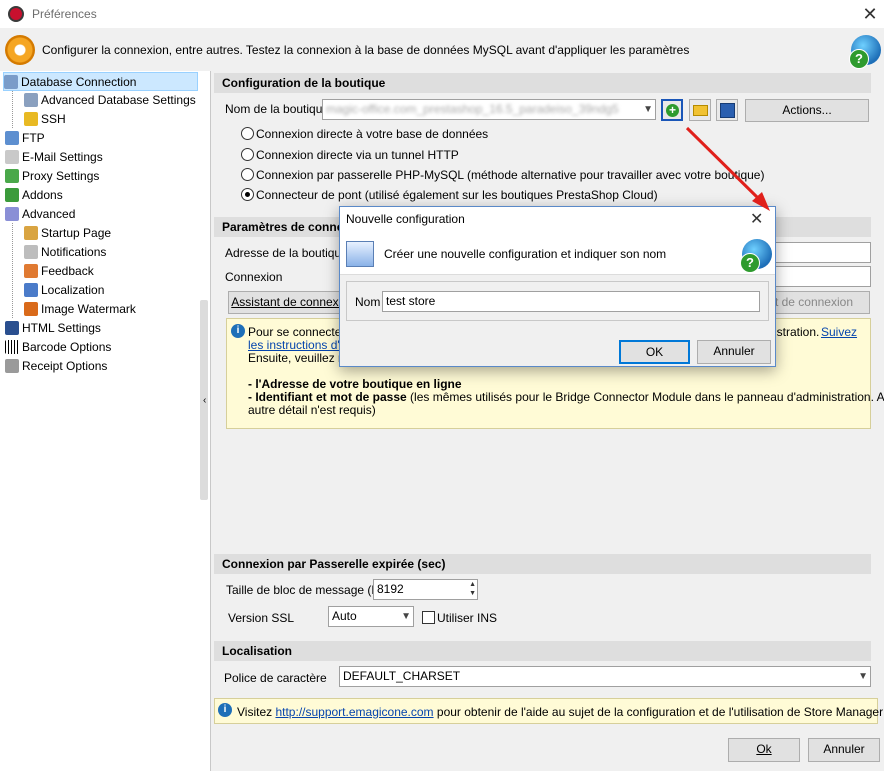  I want to click on charset-label: Police de caractère, so click(275, 678).